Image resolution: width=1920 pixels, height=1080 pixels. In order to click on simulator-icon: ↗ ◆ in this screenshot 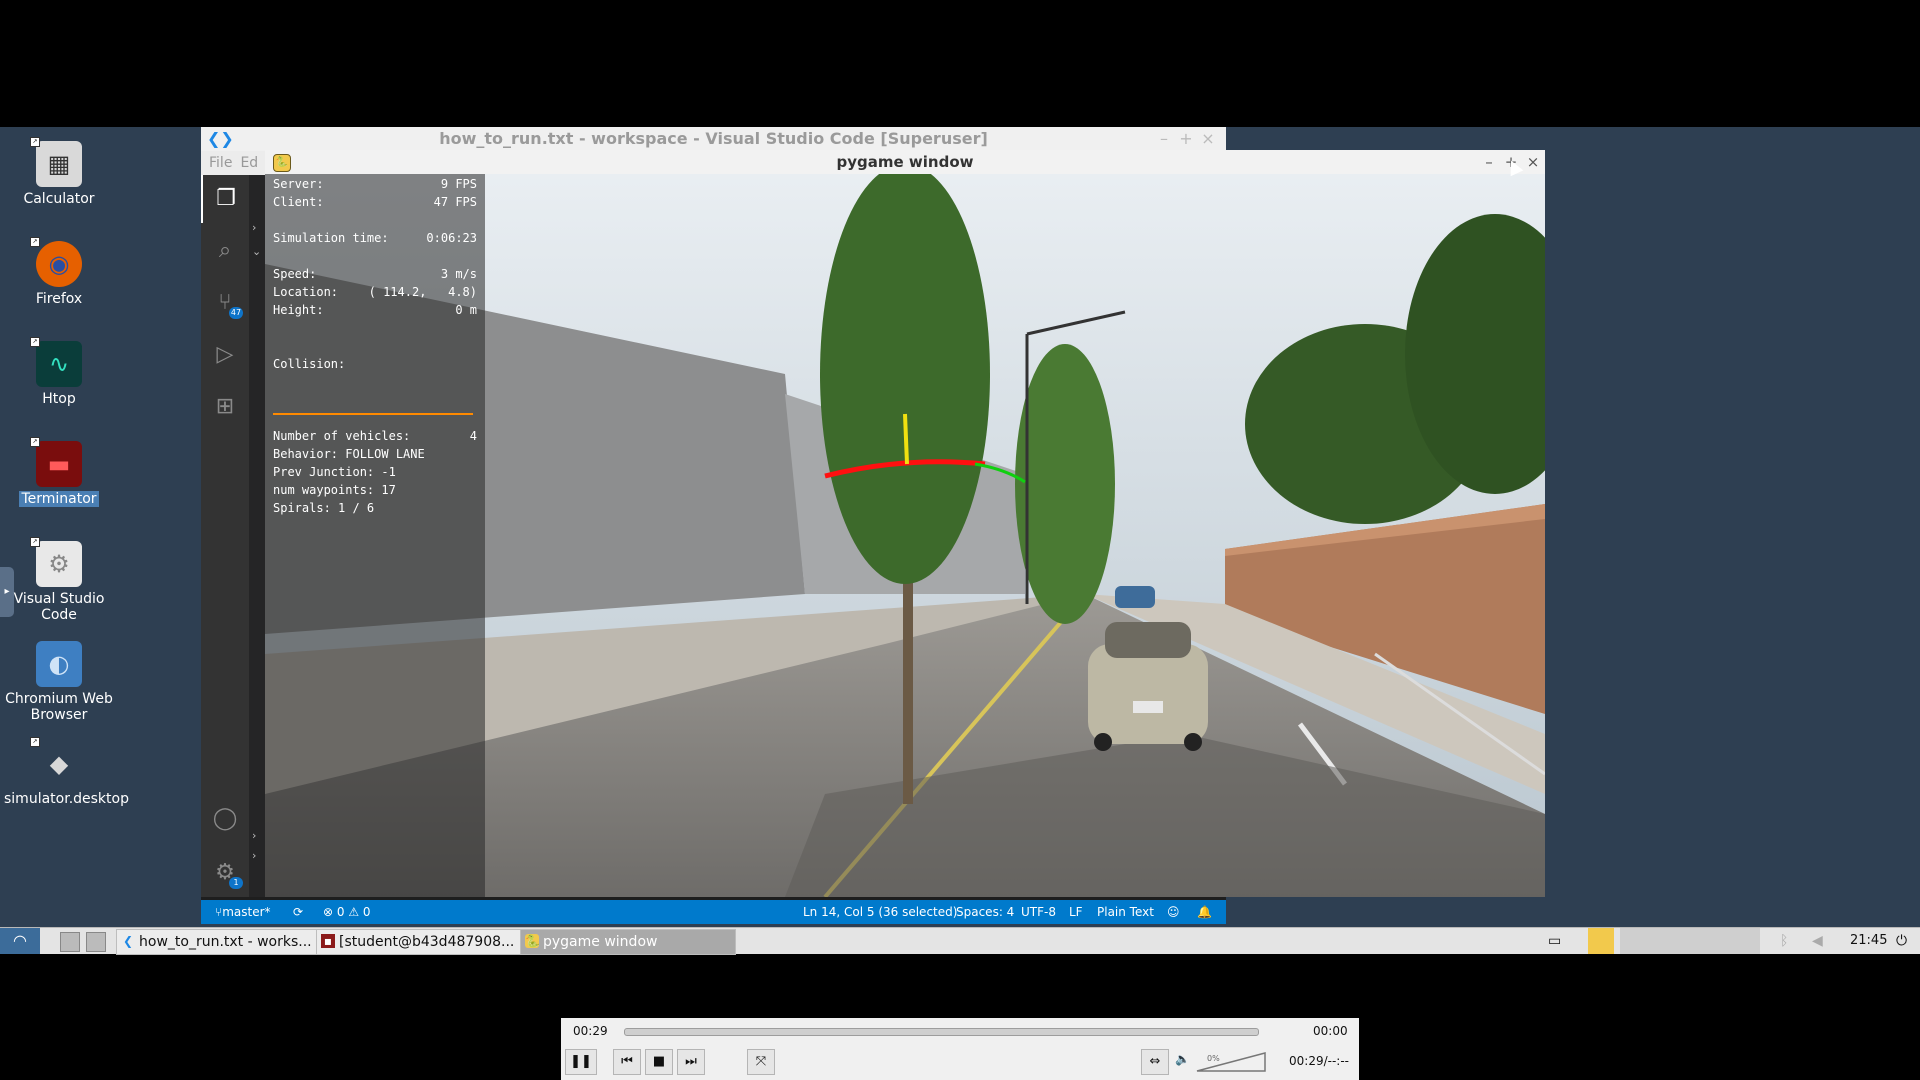, I will do `click(56, 762)`.